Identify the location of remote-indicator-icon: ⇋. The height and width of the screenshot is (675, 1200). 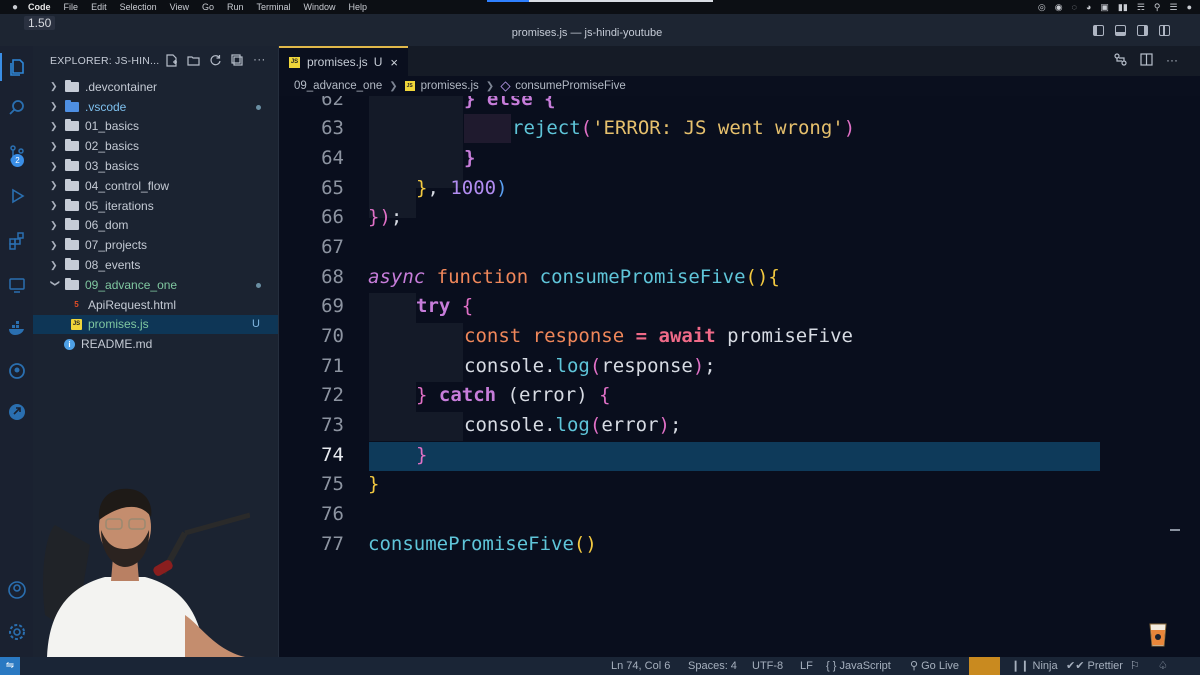
(10, 666).